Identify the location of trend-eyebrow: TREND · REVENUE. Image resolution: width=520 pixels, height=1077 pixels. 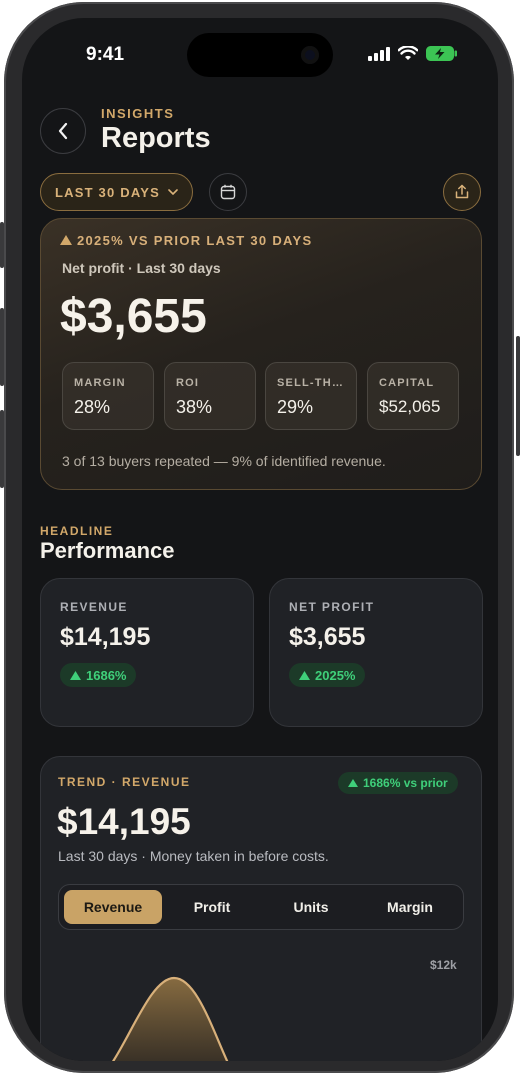
(124, 782).